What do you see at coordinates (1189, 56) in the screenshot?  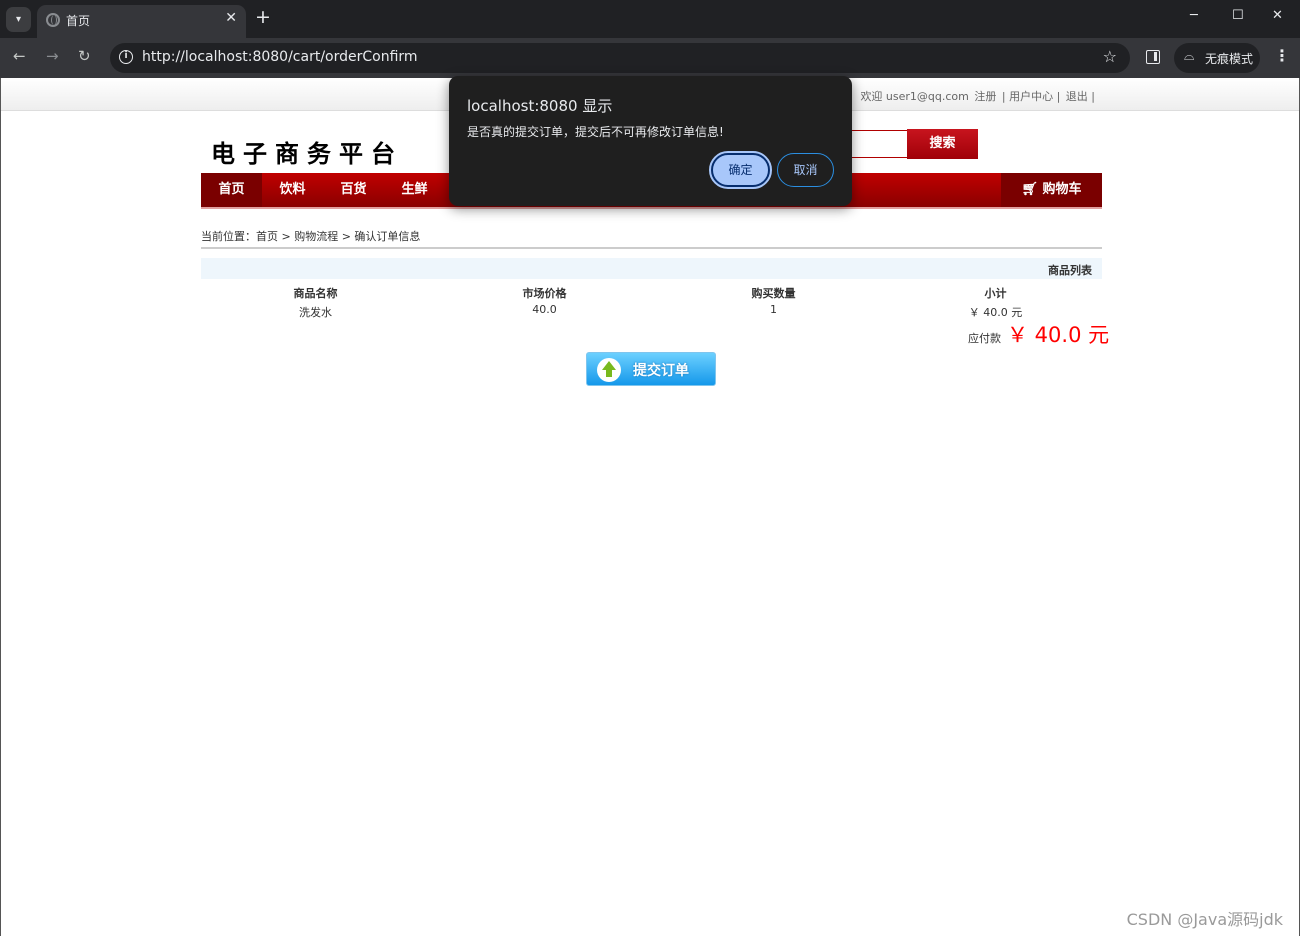 I see `incognito-icon: ⌓` at bounding box center [1189, 56].